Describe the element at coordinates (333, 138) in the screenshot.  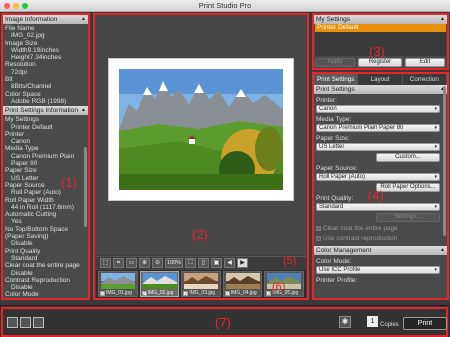
I see `paper-size-label: Paper Size:` at that location.